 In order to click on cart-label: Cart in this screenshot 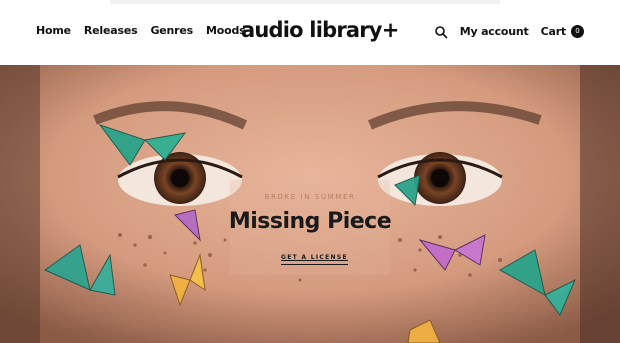, I will do `click(553, 31)`.